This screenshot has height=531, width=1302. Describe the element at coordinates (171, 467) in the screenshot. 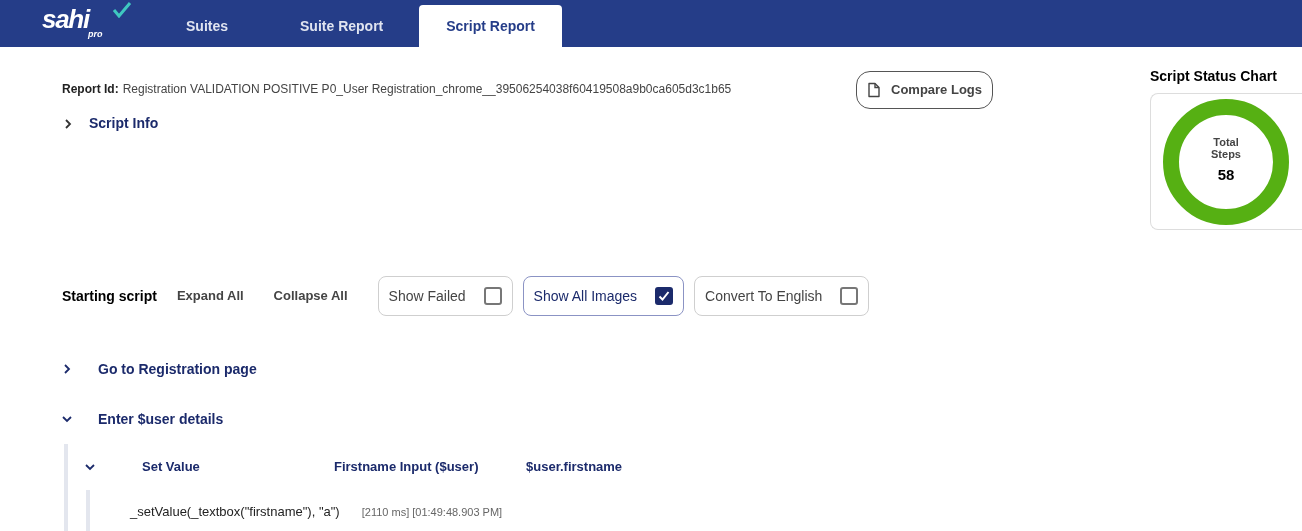

I see `step-action: Set Value` at that location.